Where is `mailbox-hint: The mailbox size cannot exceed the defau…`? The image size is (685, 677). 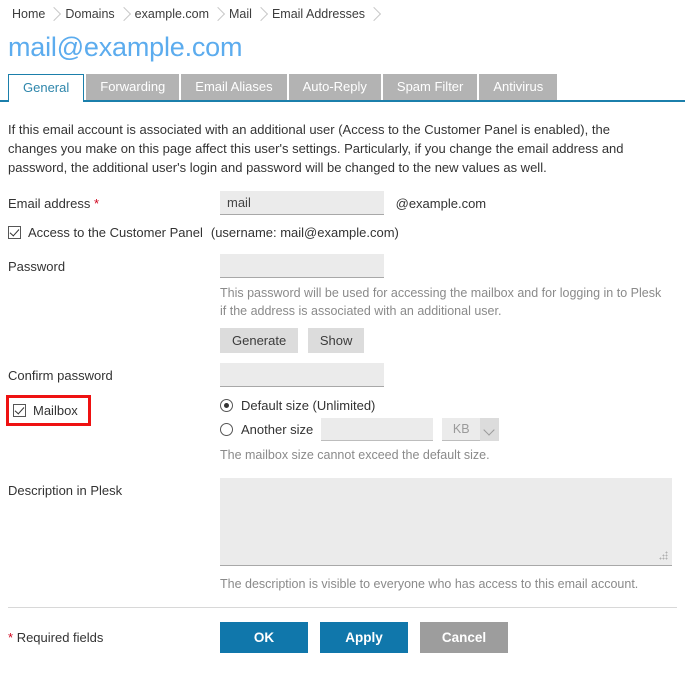
mailbox-hint: The mailbox size cannot exceed the defau… is located at coordinates (355, 455).